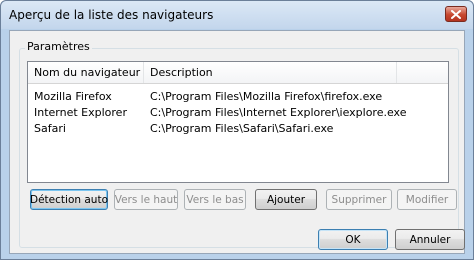 The image size is (474, 260). Describe the element at coordinates (242, 128) in the screenshot. I see `browser-path: C:\Program Files\Safari\Safari.exe` at that location.